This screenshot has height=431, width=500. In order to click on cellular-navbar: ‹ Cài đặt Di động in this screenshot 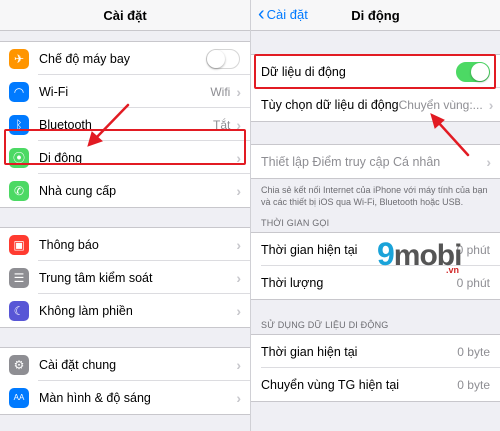, I will do `click(375, 15)`.